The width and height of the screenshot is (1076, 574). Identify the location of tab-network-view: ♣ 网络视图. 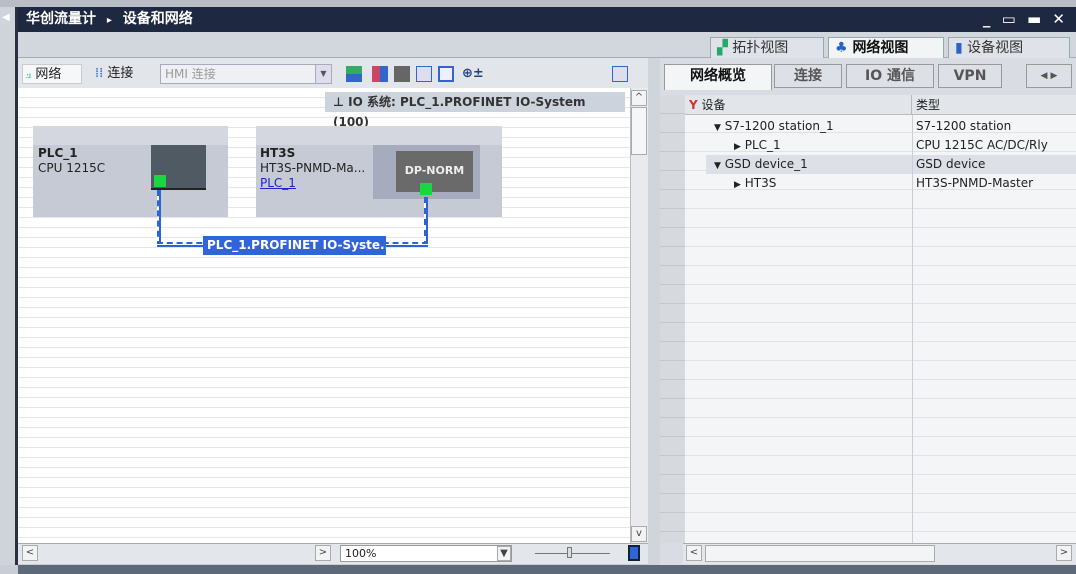
(886, 48).